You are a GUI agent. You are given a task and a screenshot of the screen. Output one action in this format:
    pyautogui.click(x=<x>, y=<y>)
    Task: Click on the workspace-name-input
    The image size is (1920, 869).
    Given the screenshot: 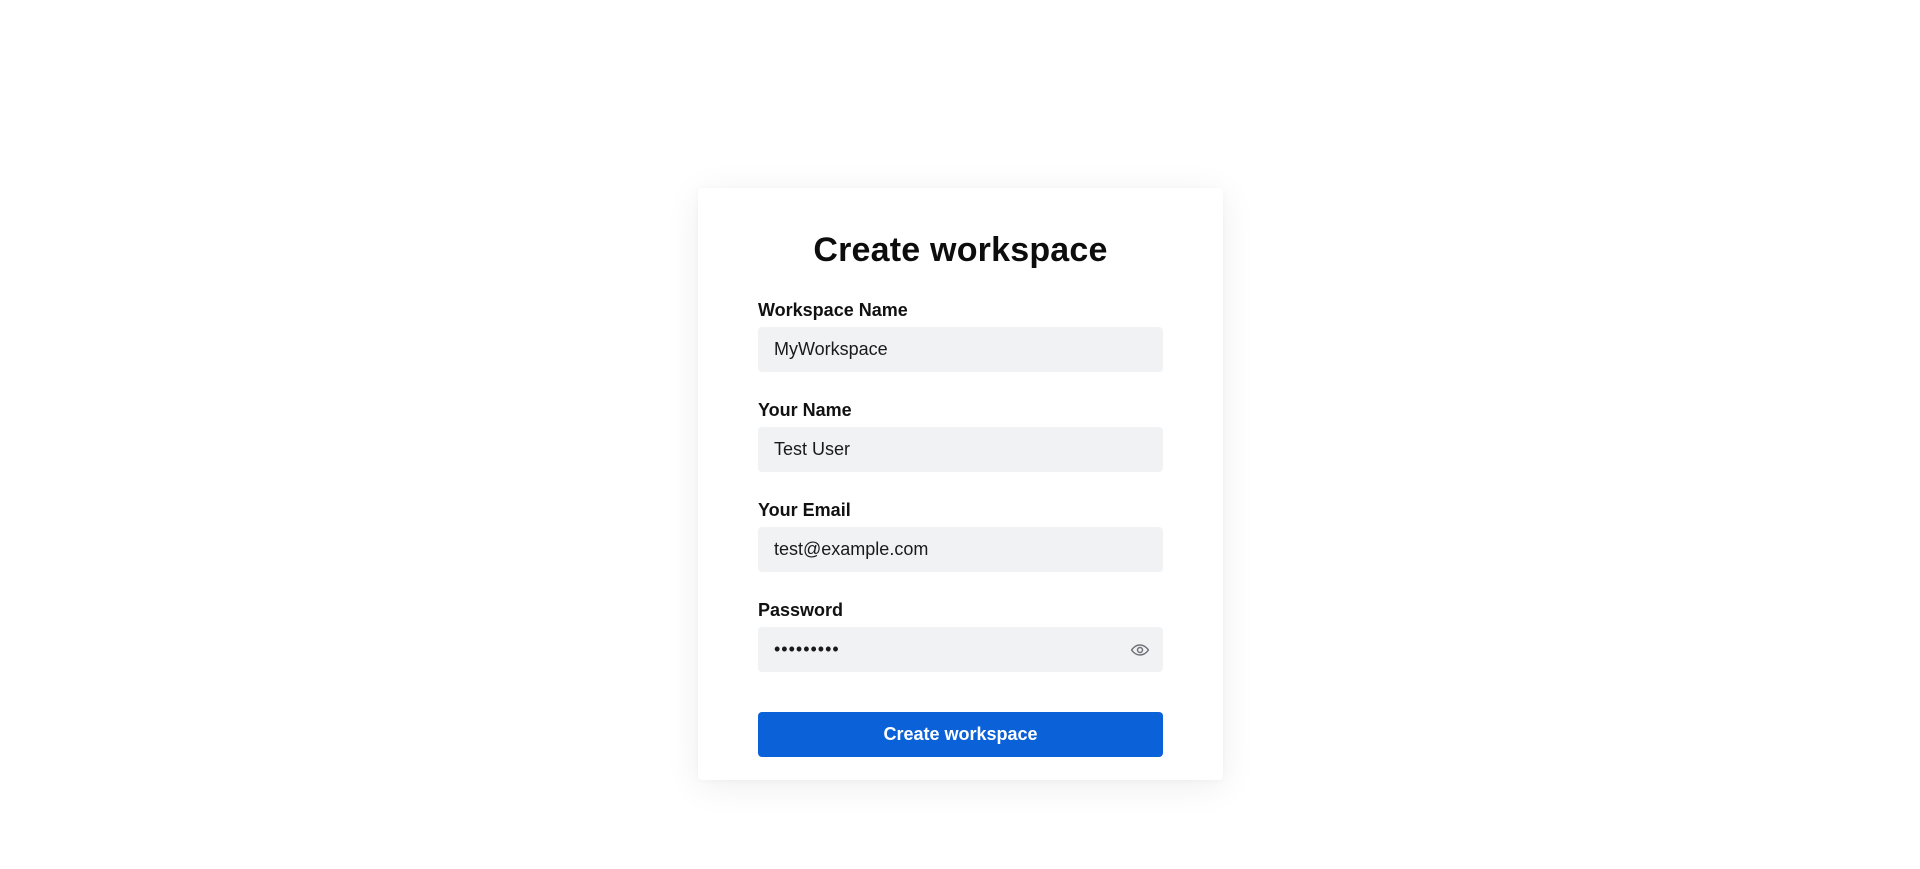 What is the action you would take?
    pyautogui.click(x=960, y=349)
    